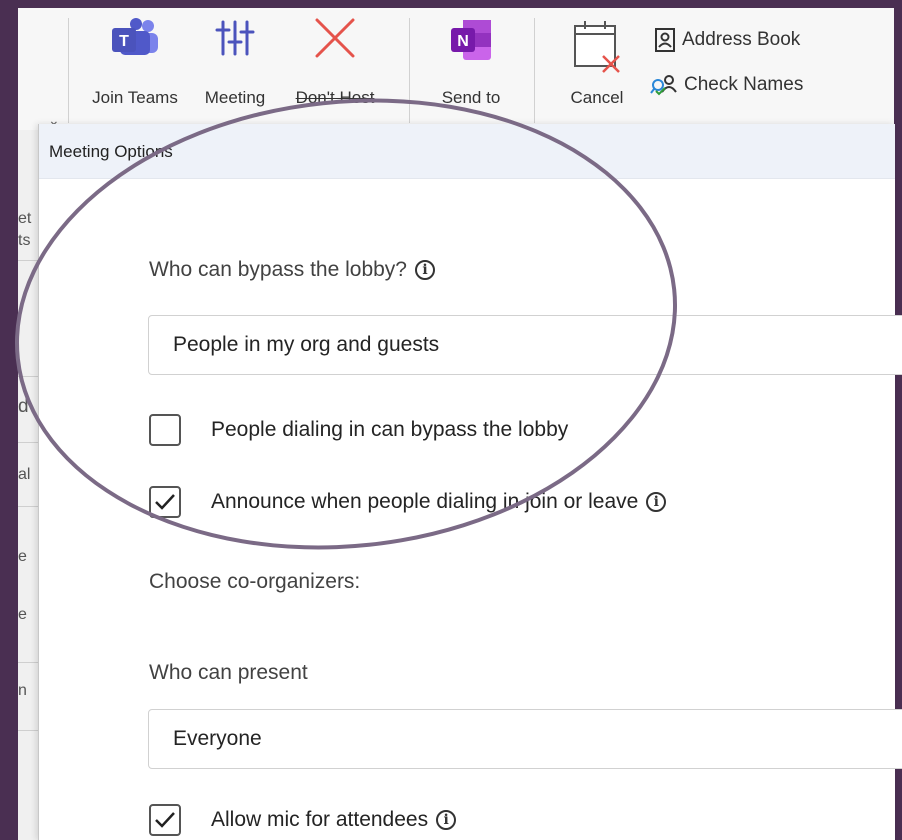  I want to click on address-book-button: Address Book, so click(727, 40).